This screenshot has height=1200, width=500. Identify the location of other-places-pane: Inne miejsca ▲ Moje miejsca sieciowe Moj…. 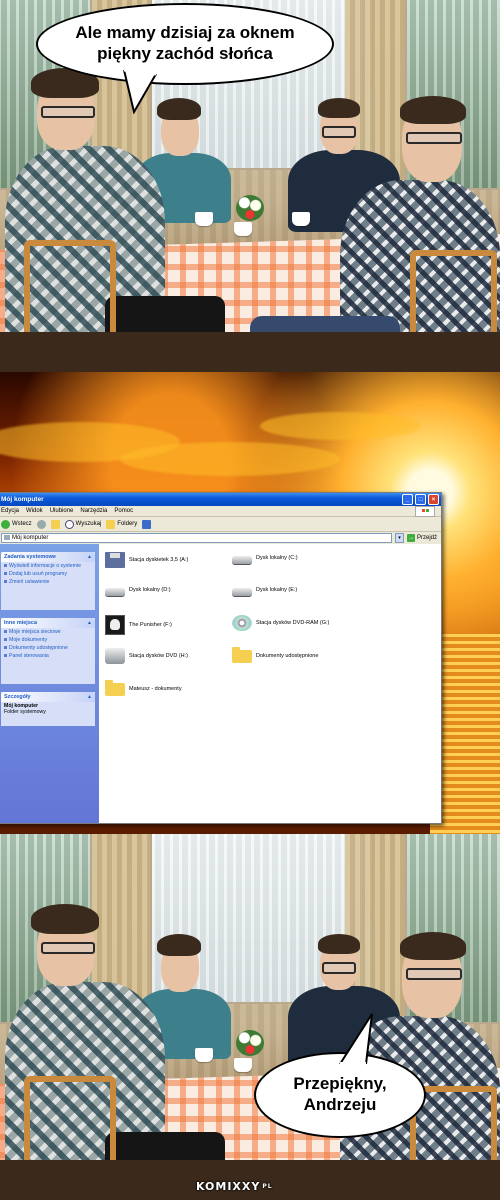
(48, 651).